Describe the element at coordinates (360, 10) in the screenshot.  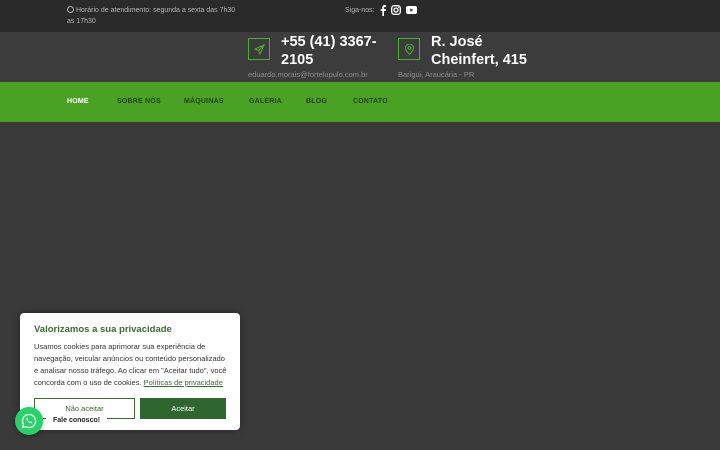
I see `social-label: Siga-nos:` at that location.